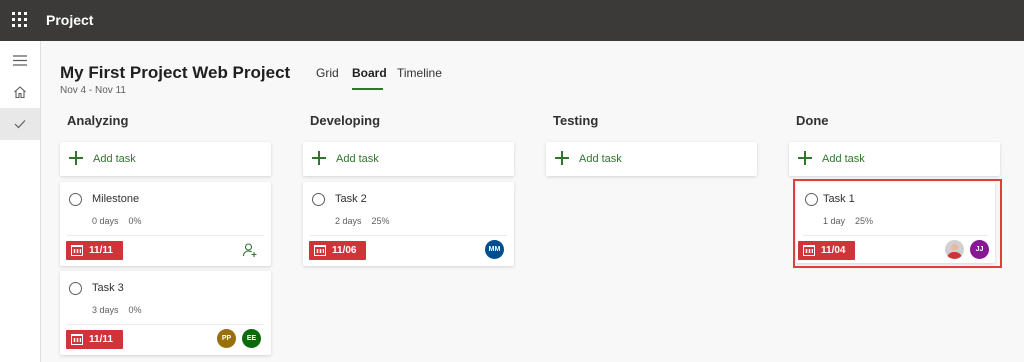 This screenshot has width=1024, height=362. I want to click on app-launcher-icon, so click(20, 20).